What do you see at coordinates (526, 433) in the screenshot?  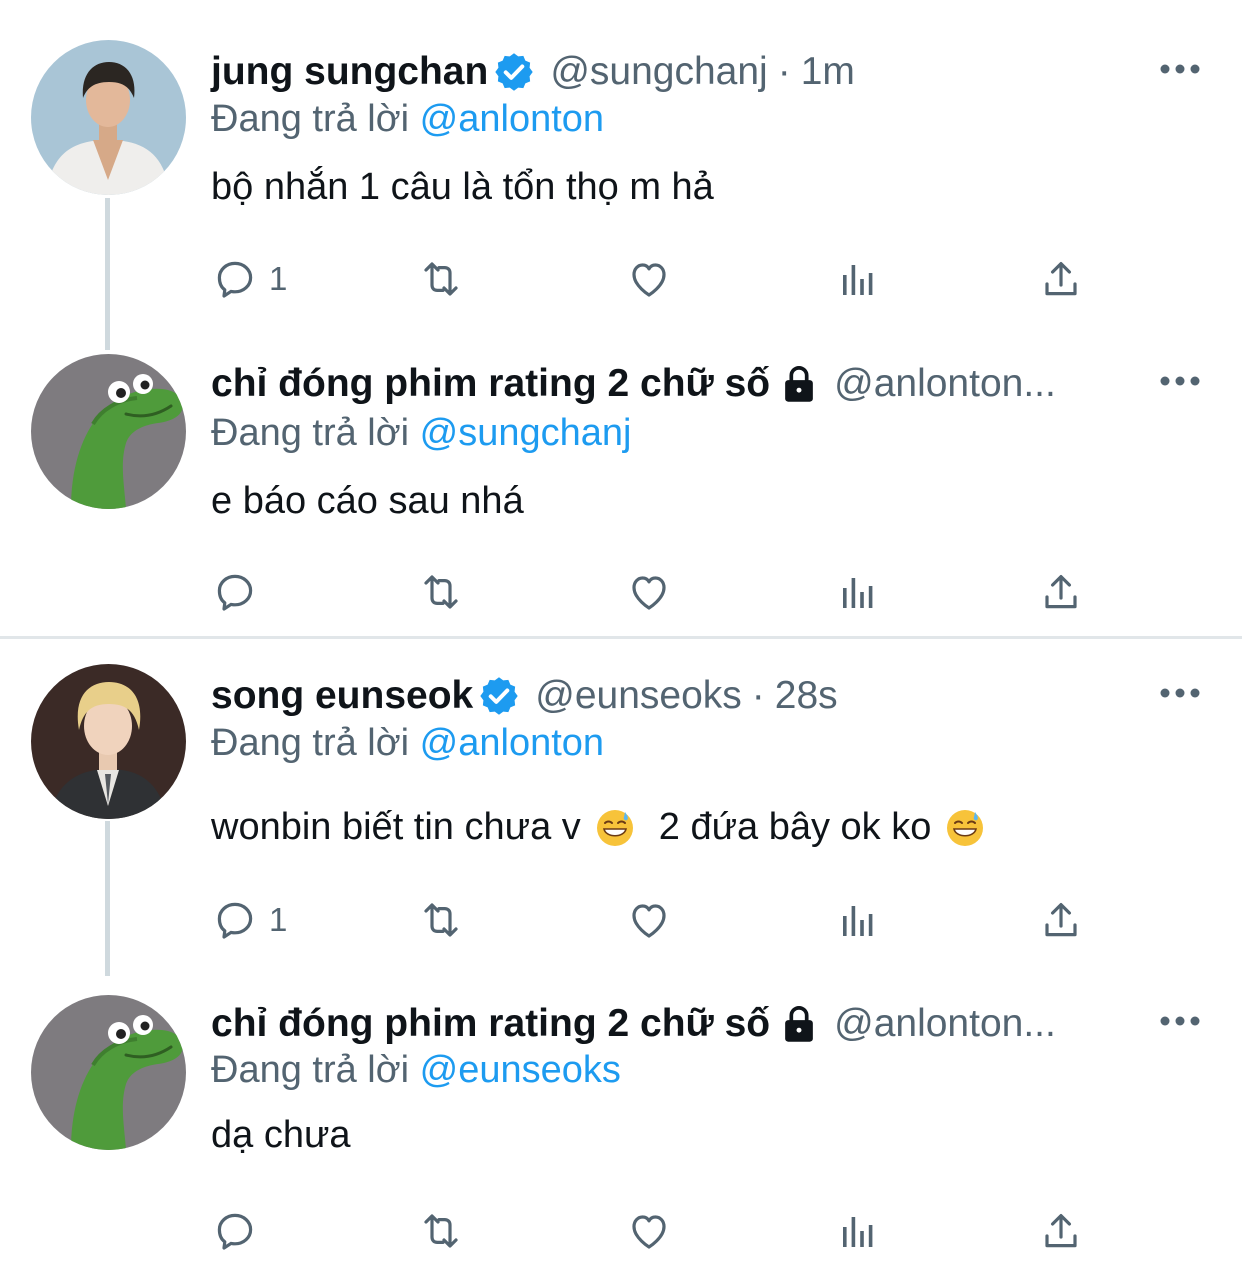 I see `mention-link: @sungchanj` at bounding box center [526, 433].